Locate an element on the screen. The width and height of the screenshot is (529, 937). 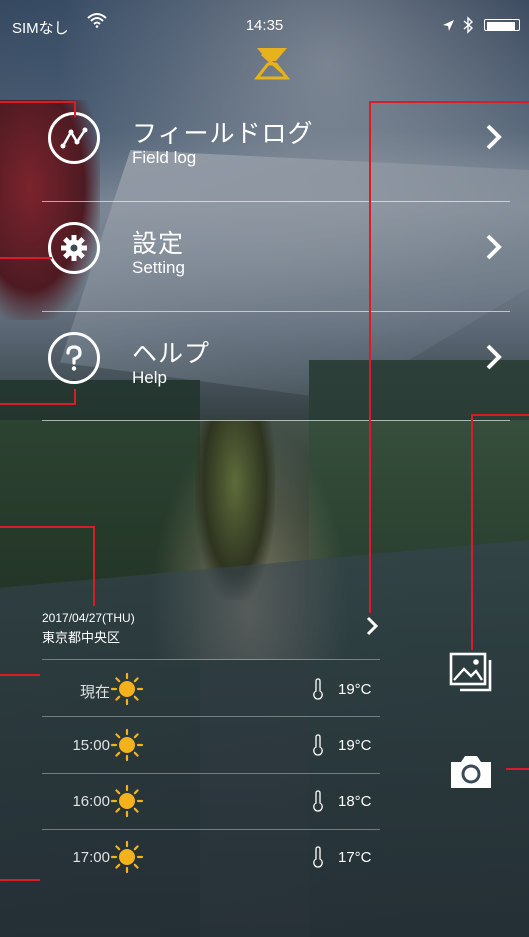
weather-time: 現在 is located at coordinates (94, 692).